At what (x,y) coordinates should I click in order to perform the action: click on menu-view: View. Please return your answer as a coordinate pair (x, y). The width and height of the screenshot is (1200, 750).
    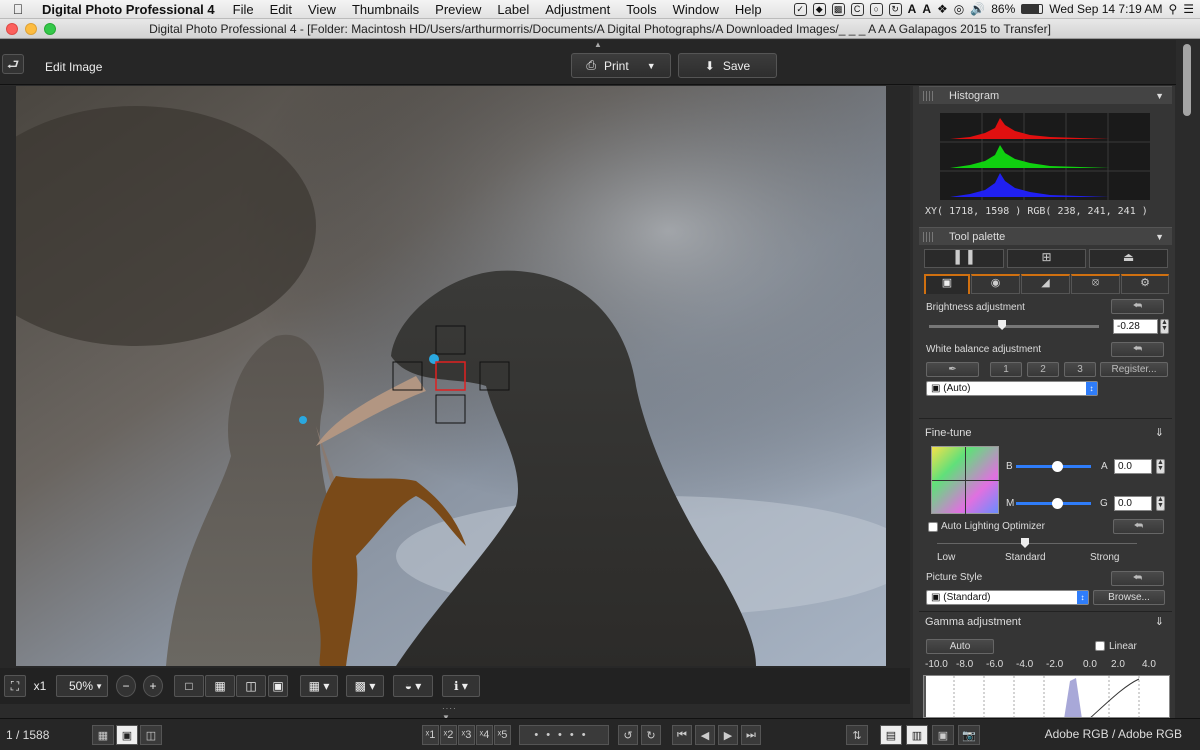
    Looking at the image, I should click on (322, 9).